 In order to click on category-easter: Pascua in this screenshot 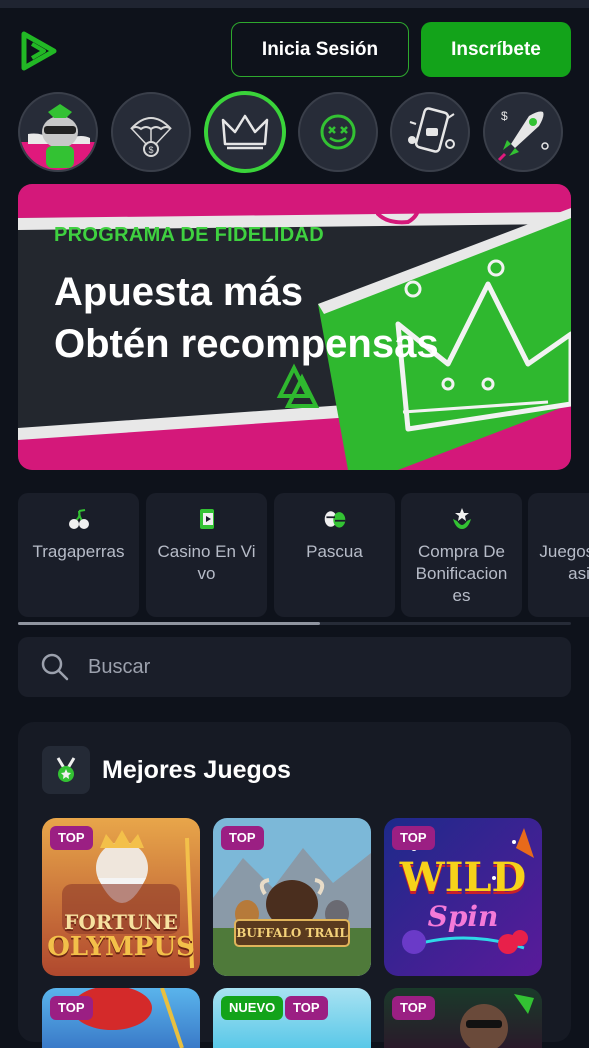, I will do `click(334, 555)`.